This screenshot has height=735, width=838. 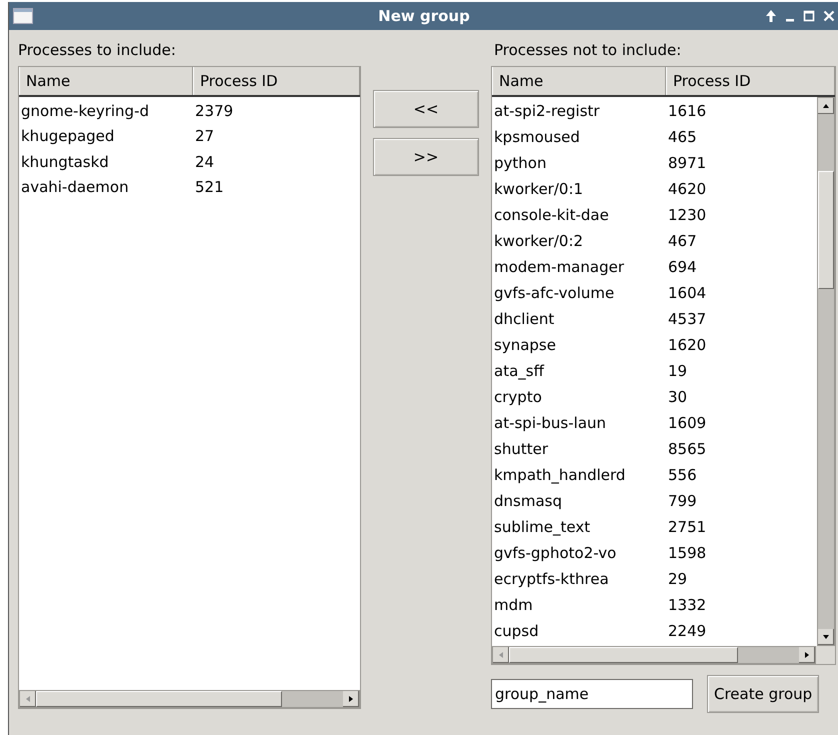 What do you see at coordinates (687, 553) in the screenshot?
I see `process-id: 1598` at bounding box center [687, 553].